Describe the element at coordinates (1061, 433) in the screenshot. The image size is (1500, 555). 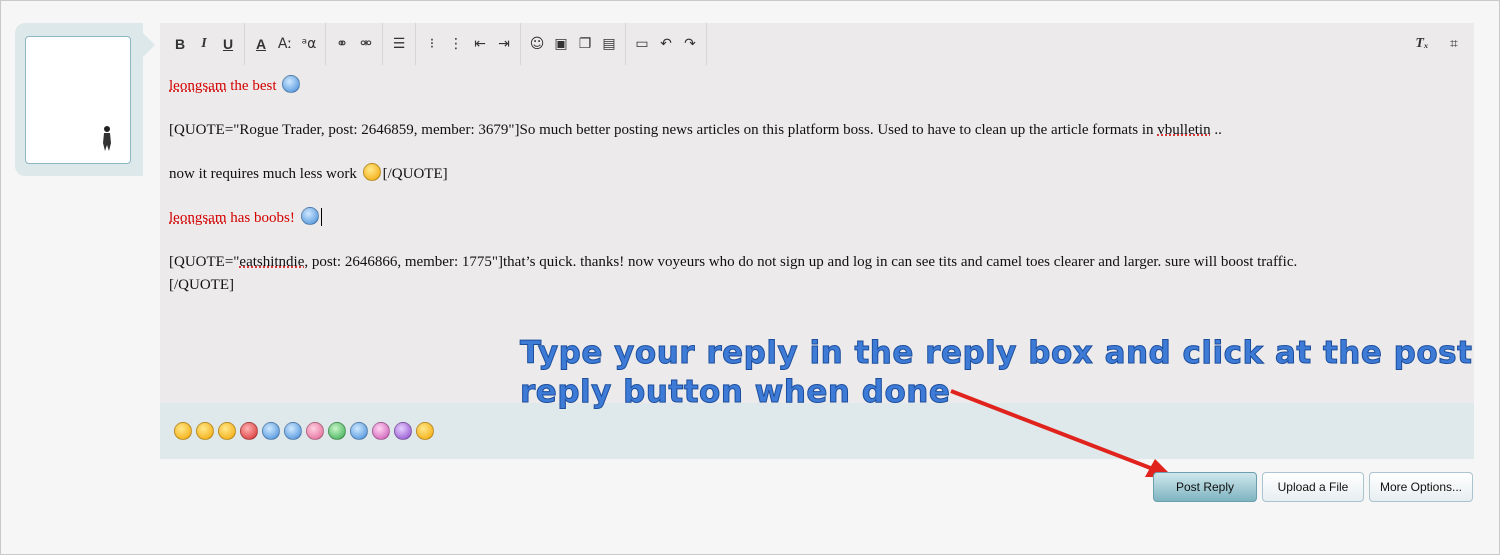
I see `arrow-icon` at that location.